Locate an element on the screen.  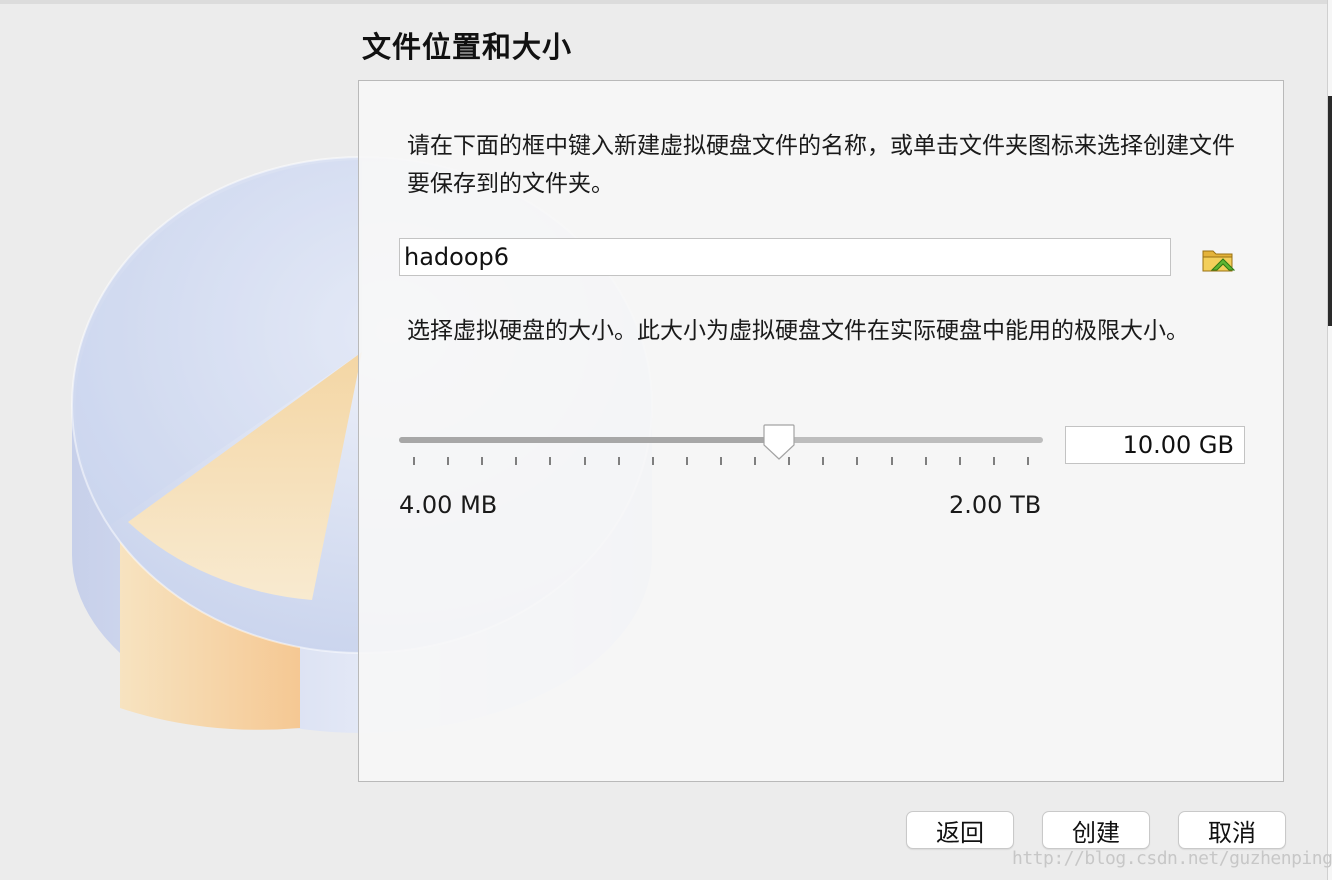
slider-thumb is located at coordinates (779, 442).